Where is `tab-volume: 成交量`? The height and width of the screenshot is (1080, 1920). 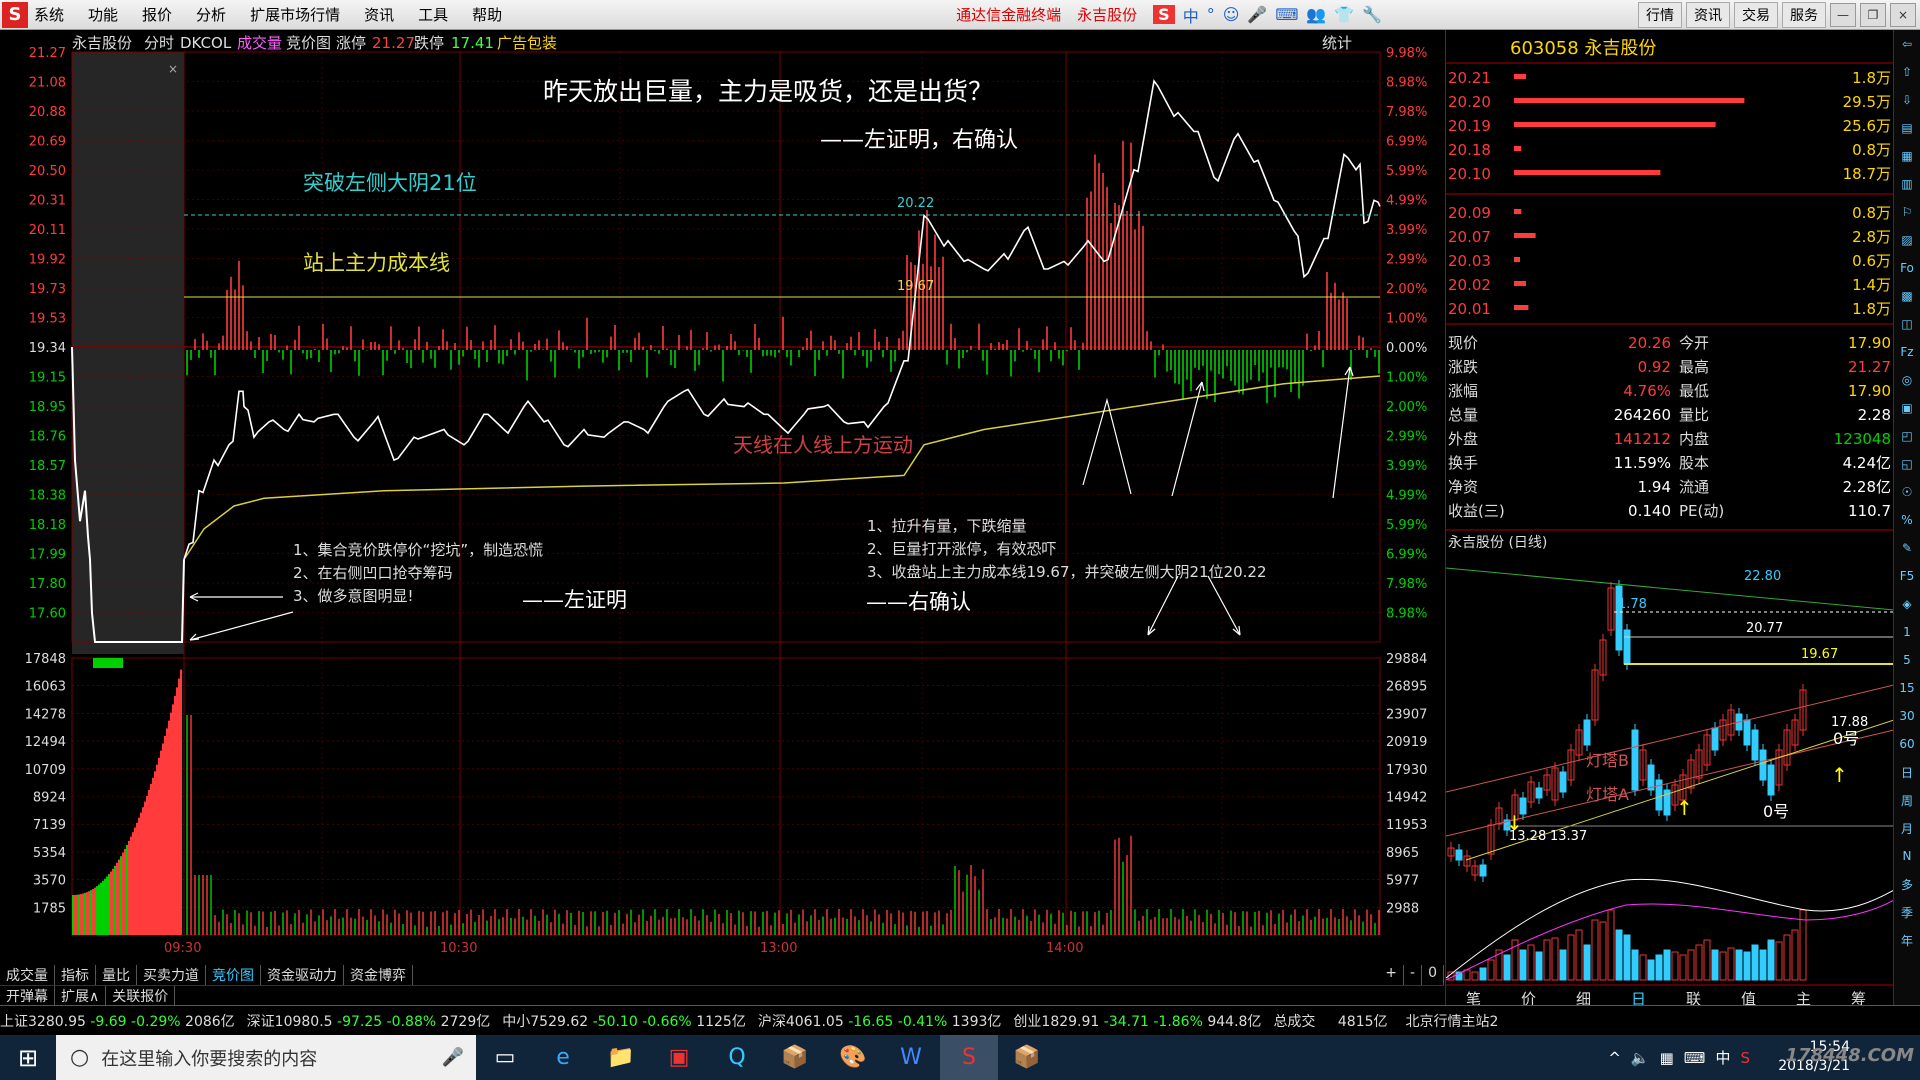
tab-volume: 成交量 is located at coordinates (27, 975).